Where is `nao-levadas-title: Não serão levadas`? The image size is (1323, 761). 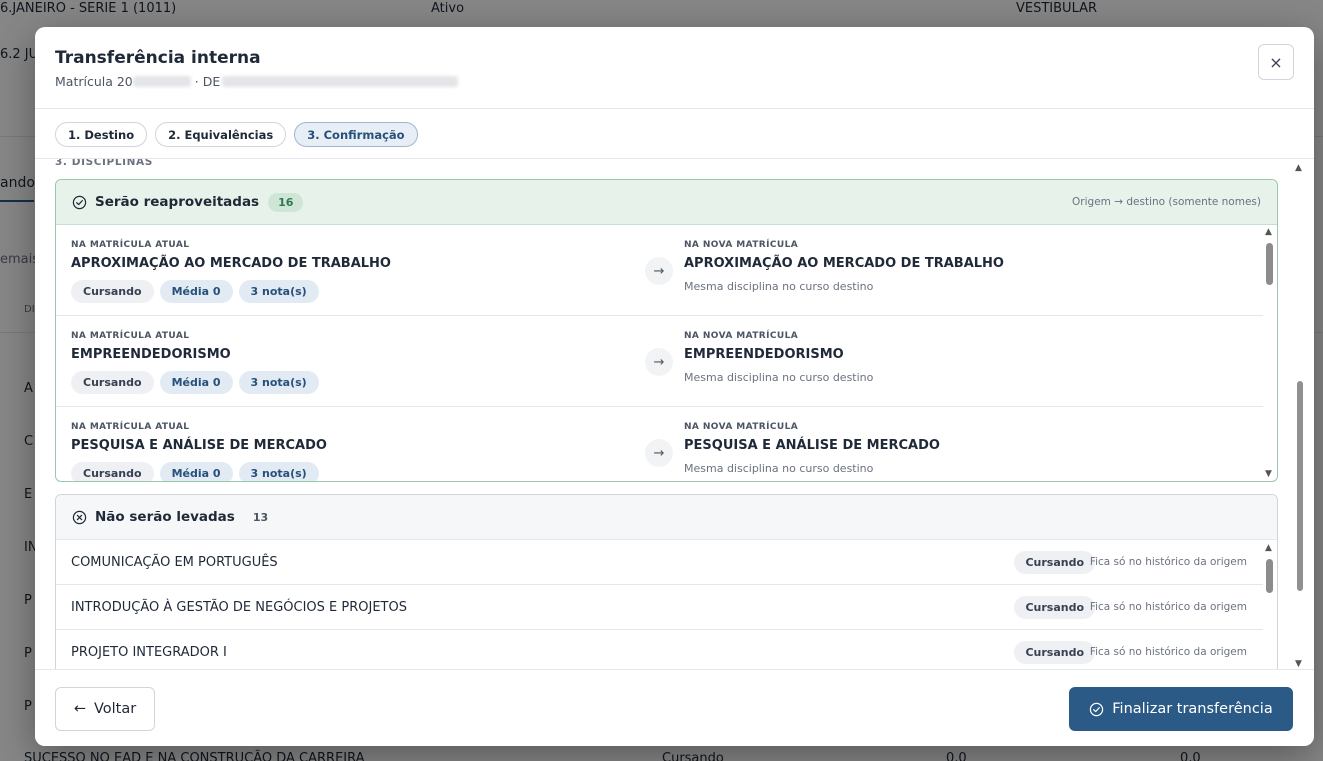
nao-levadas-title: Não serão levadas is located at coordinates (165, 517).